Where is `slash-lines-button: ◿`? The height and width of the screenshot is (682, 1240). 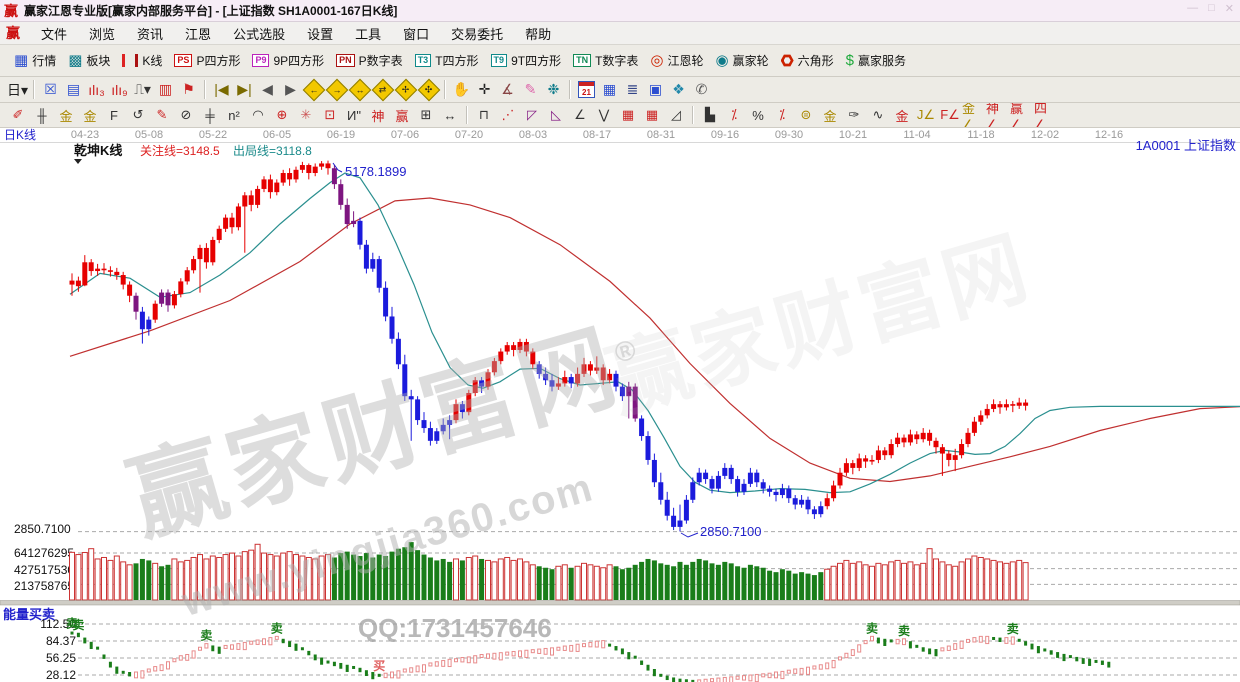 slash-lines-button: ◿ is located at coordinates (676, 115).